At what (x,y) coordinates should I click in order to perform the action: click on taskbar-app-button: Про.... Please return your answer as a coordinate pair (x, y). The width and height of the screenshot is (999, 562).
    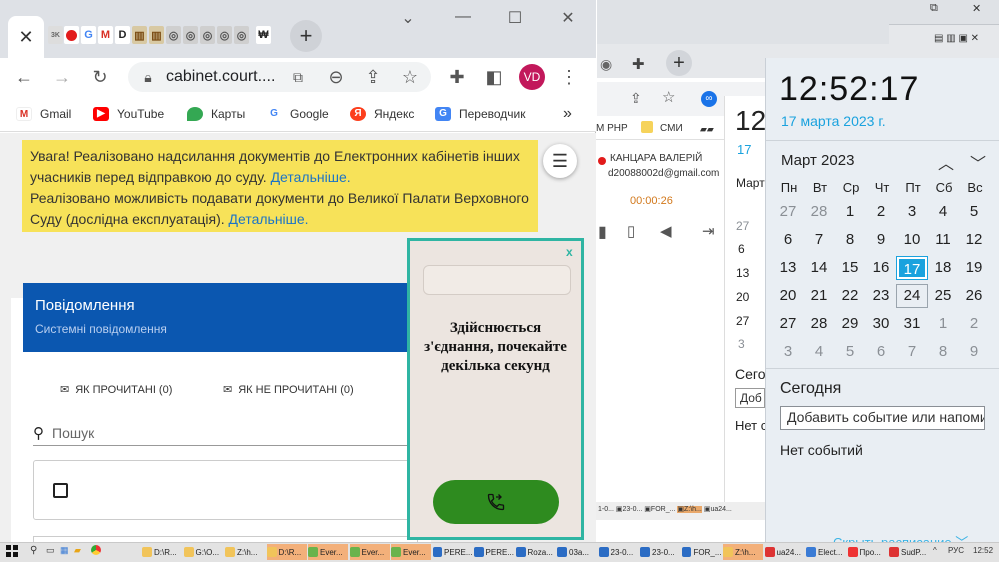
    Looking at the image, I should click on (867, 552).